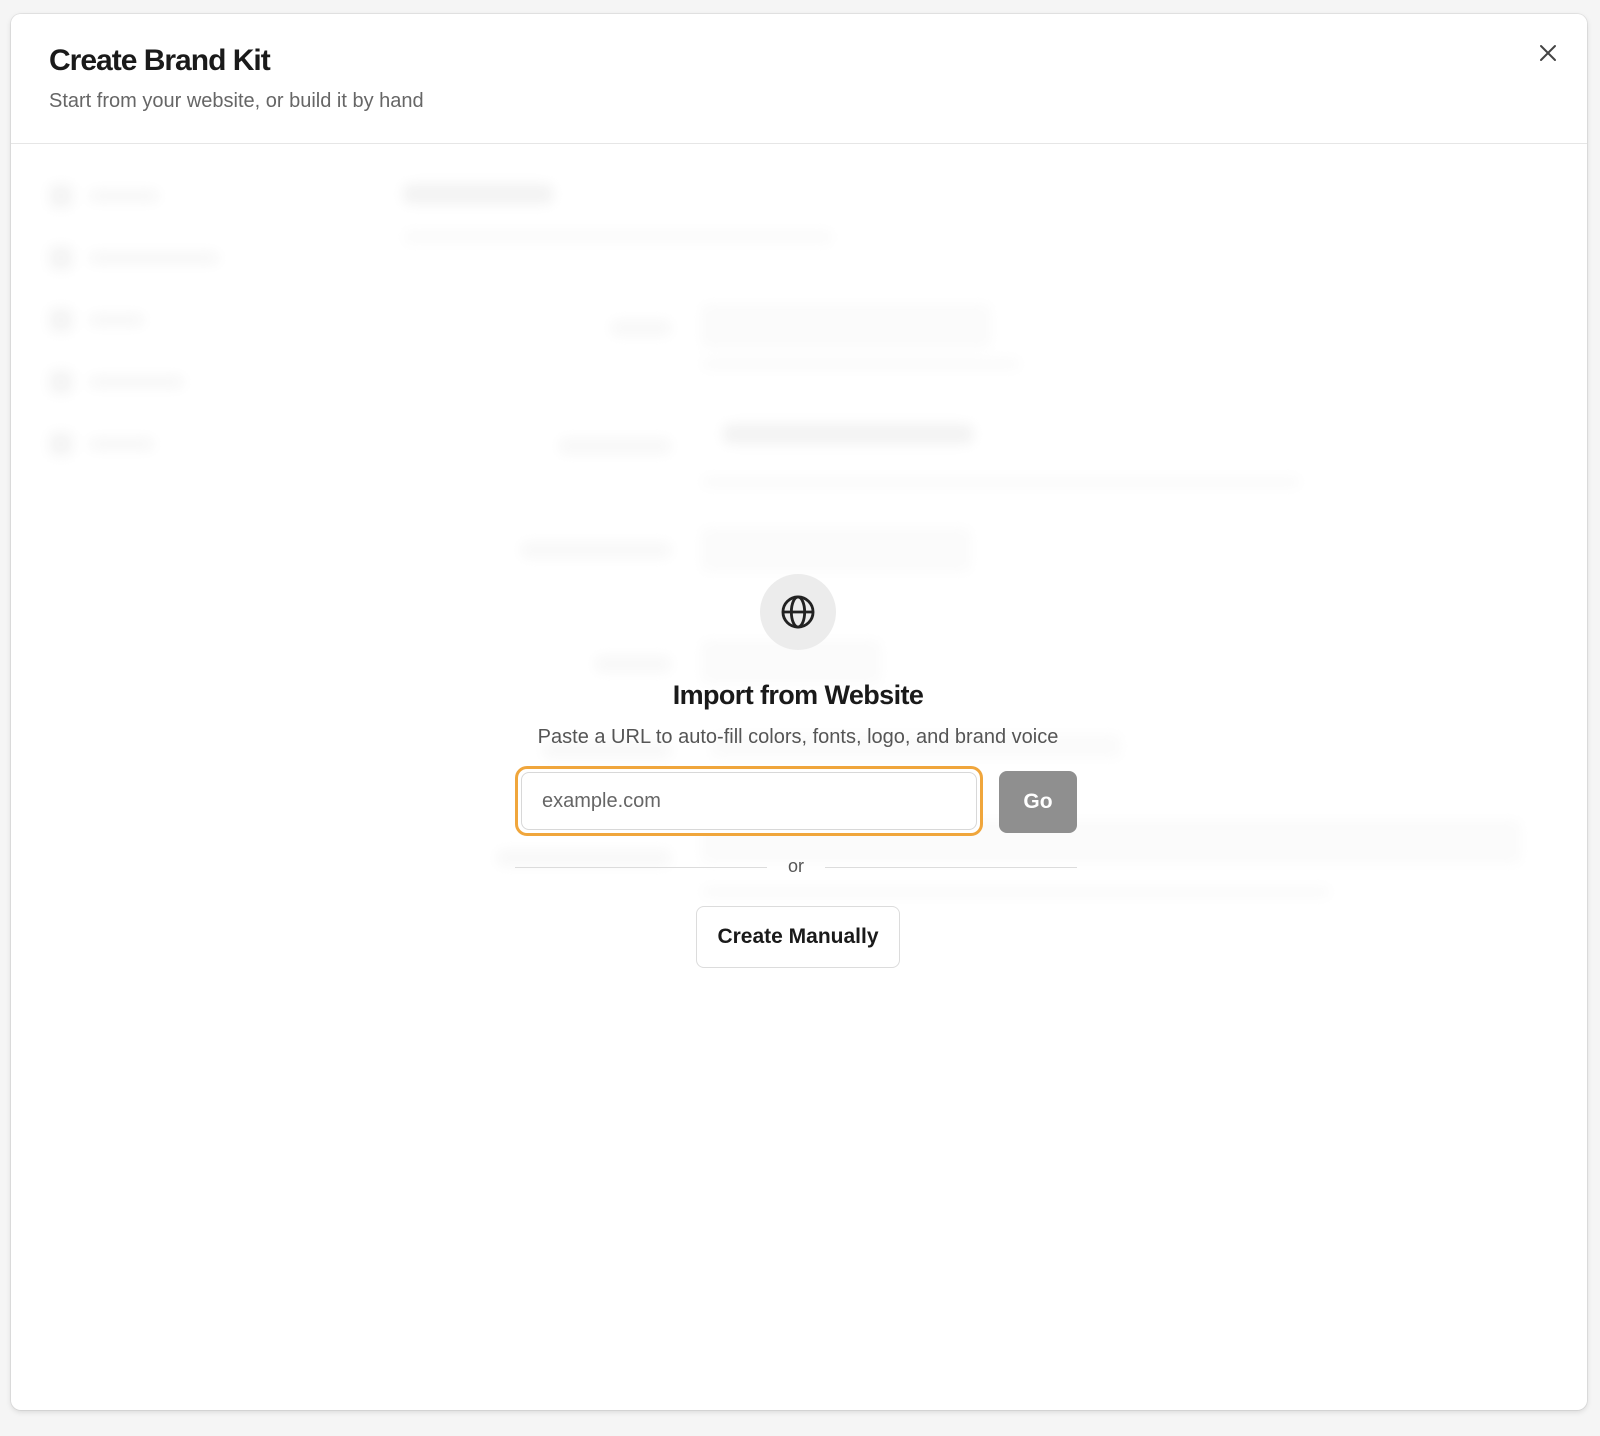  I want to click on import-title: Import from Website, so click(798, 695).